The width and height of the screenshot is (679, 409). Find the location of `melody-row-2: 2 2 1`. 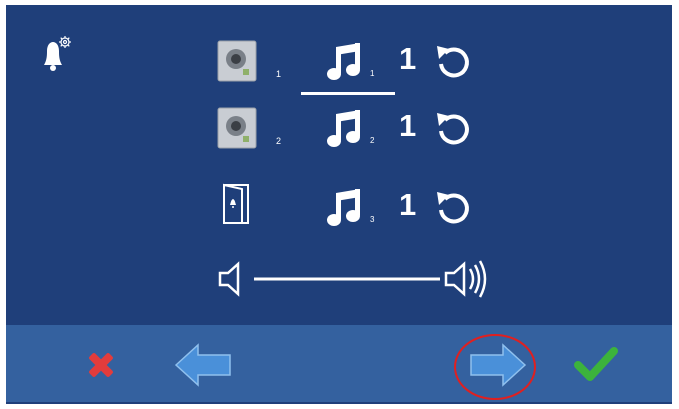

melody-row-2: 2 2 1 is located at coordinates (339, 131).